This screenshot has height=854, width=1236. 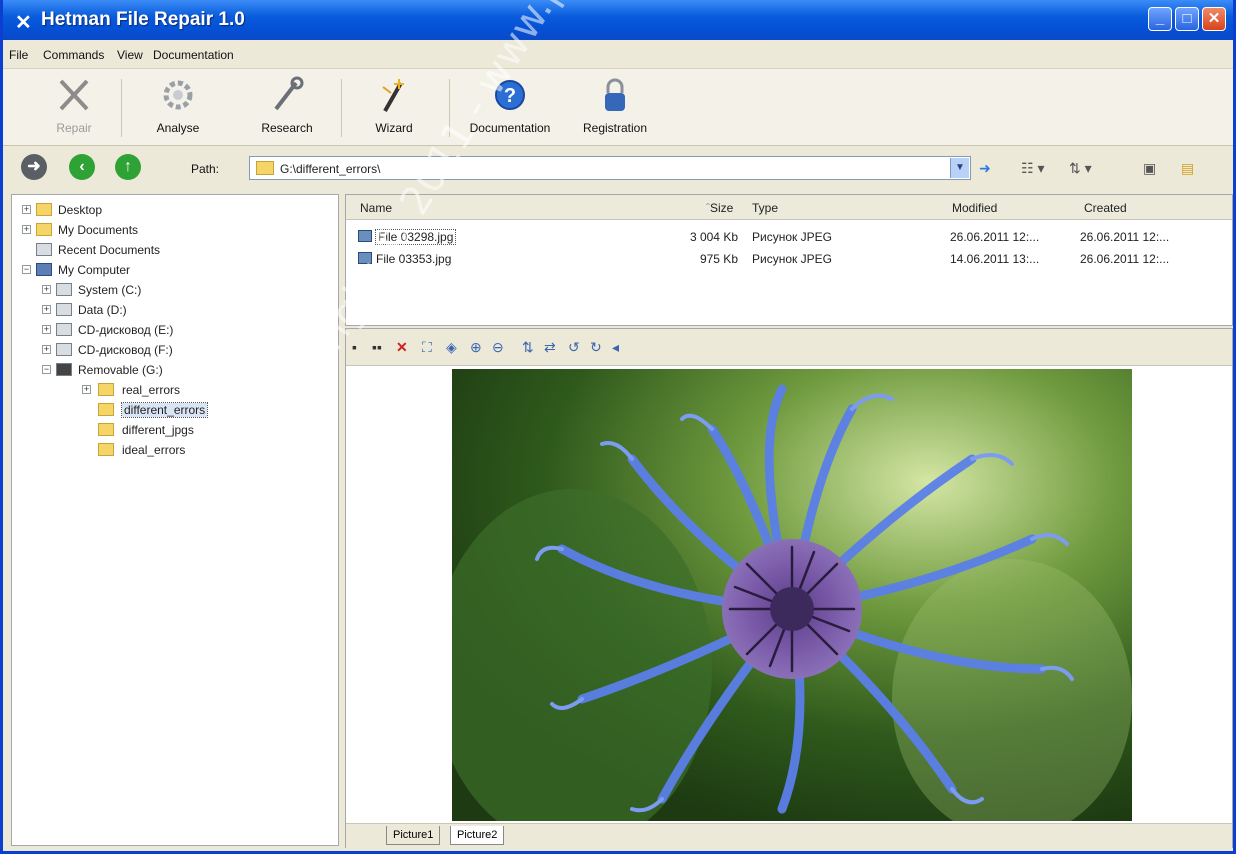 I want to click on documentation-button: ? Documentation, so click(x=510, y=108).